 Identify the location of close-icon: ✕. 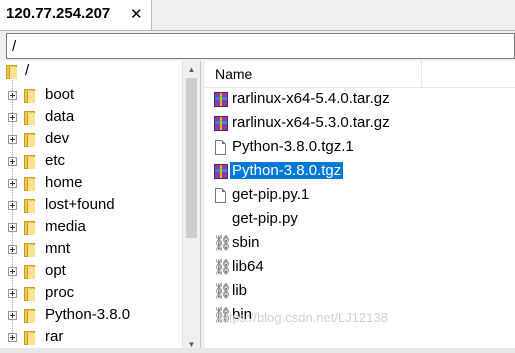
(136, 14).